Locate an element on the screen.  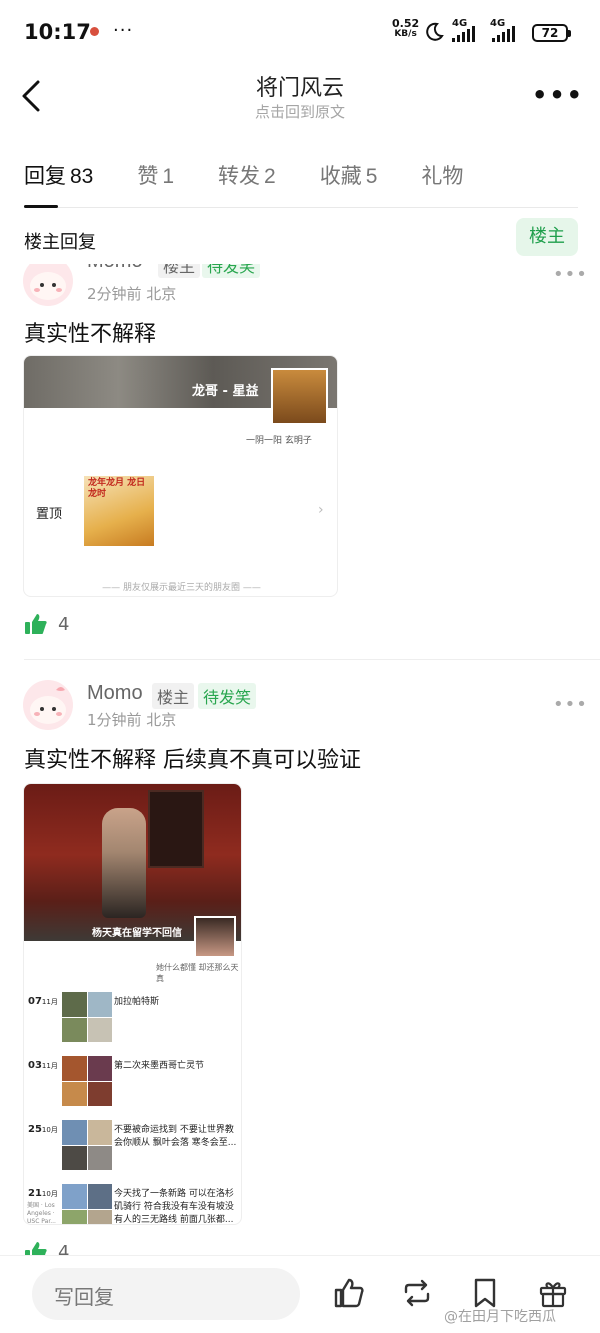
entry-date: 2510月 is located at coordinates (43, 1129).